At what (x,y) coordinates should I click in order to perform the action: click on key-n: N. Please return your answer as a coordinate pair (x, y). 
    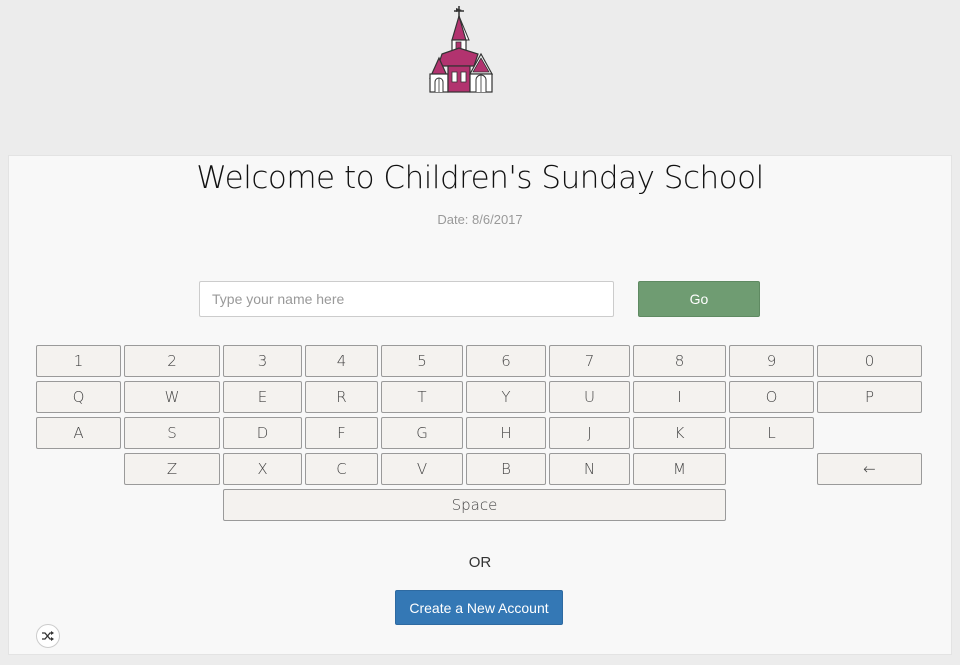
    Looking at the image, I should click on (589, 469).